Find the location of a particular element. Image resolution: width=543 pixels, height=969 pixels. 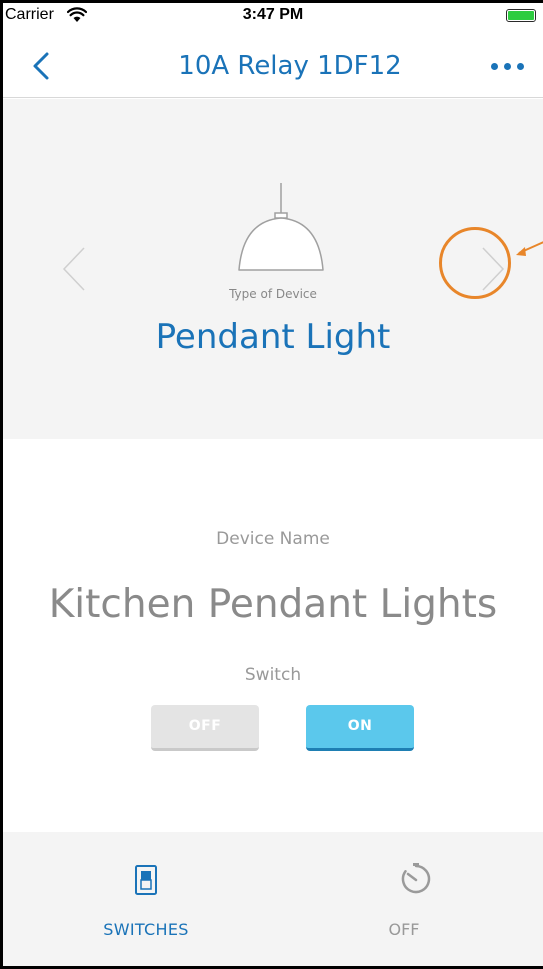

switch-on-button: ON is located at coordinates (360, 728).